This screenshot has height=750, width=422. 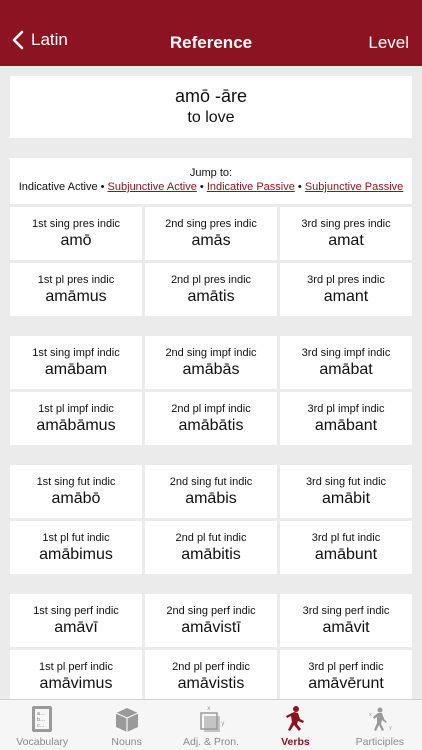 I want to click on form-label: 1st pl fut indic, so click(x=76, y=538).